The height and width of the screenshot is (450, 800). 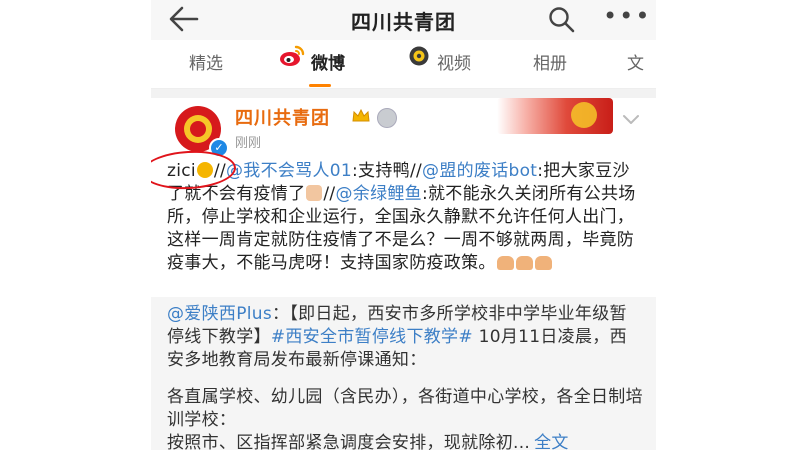 I want to click on post-text: :支持鸭//, so click(x=387, y=171).